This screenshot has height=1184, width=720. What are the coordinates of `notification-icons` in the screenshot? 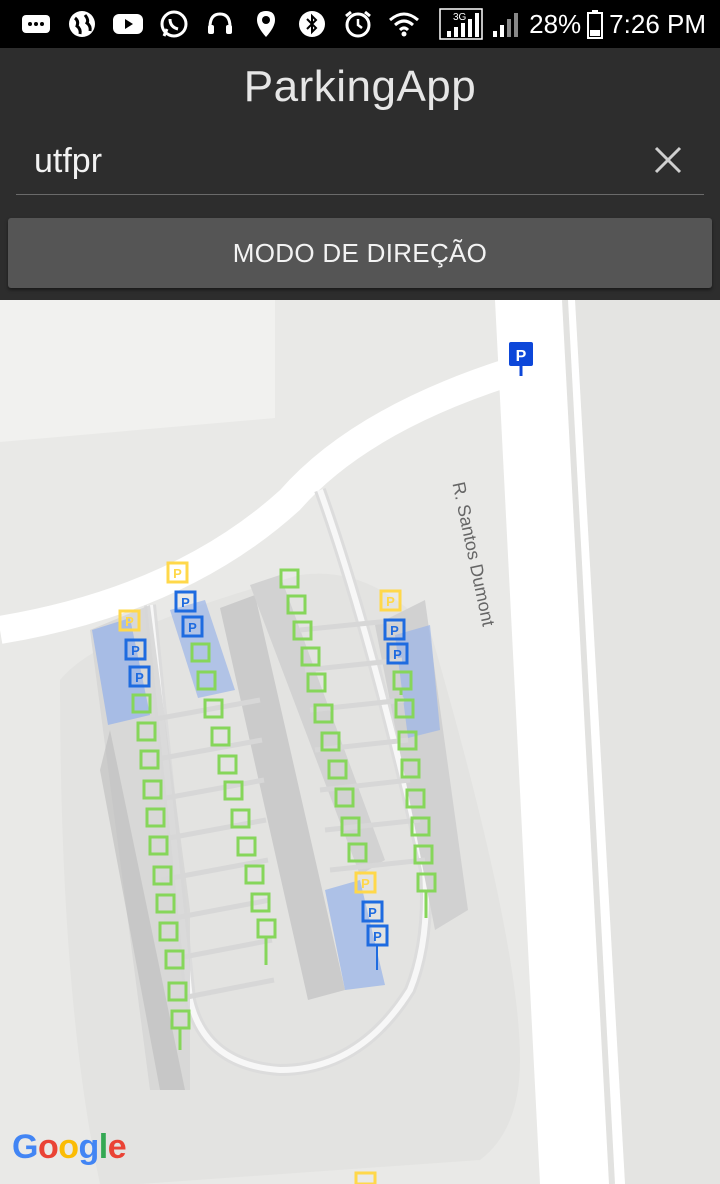 It's located at (220, 24).